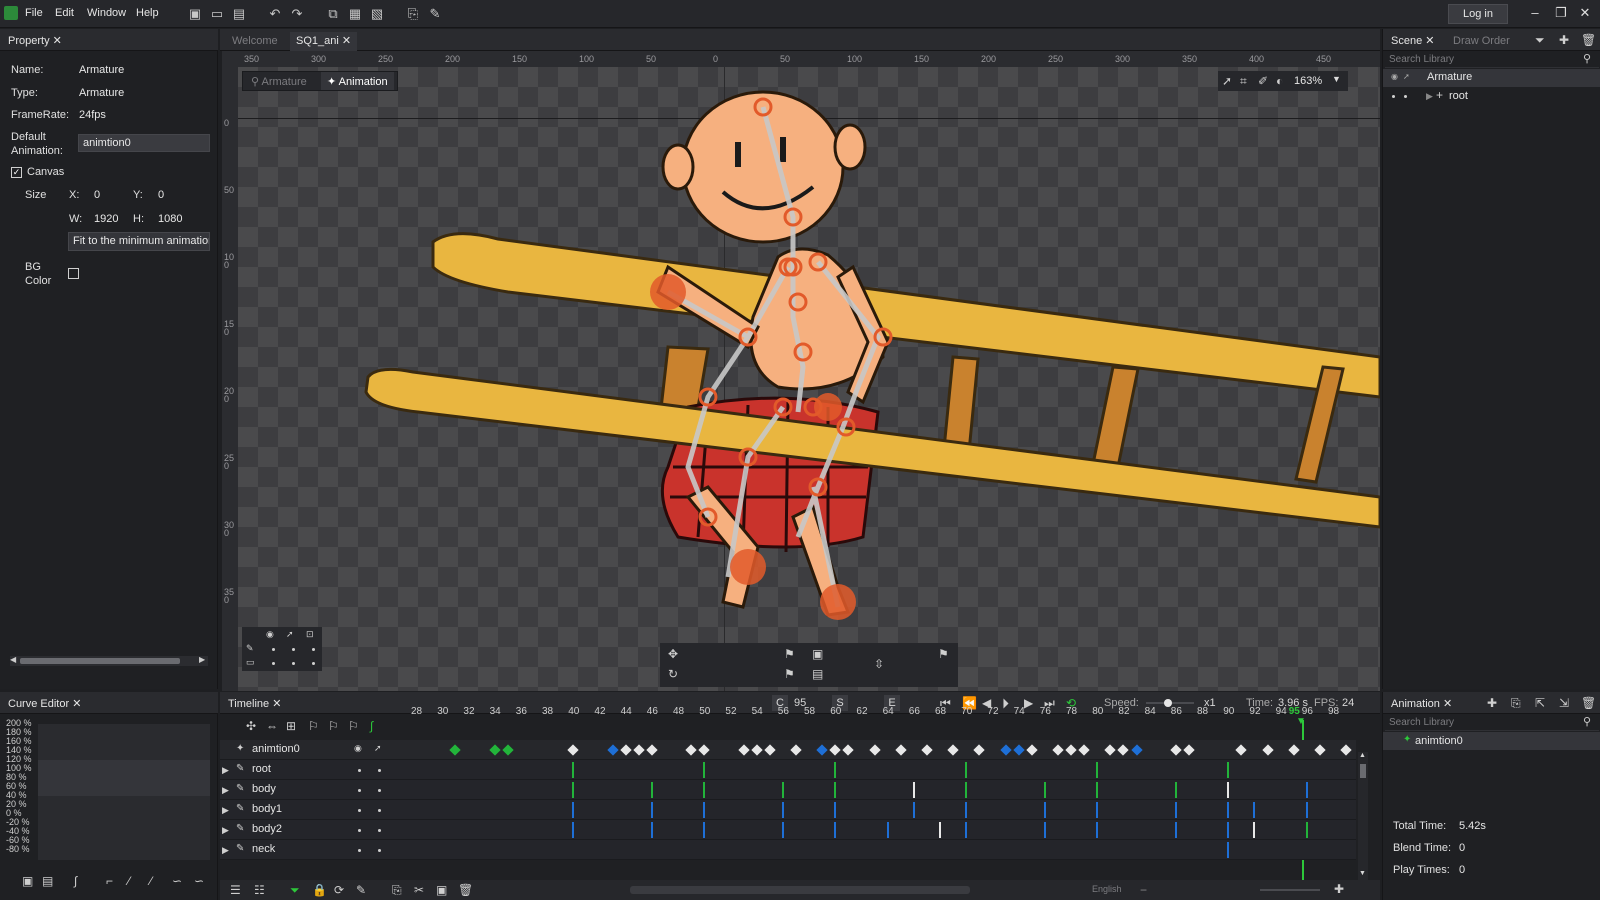 The image size is (1600, 900). What do you see at coordinates (1005, 703) in the screenshot?
I see `play-icon: ⏵` at bounding box center [1005, 703].